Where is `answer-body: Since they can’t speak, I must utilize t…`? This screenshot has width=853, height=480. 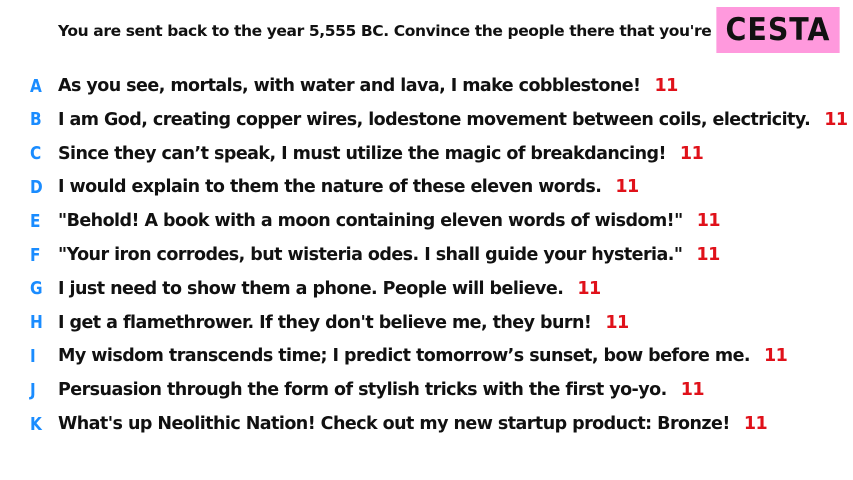 answer-body: Since they can’t speak, I must utilize t… is located at coordinates (362, 153).